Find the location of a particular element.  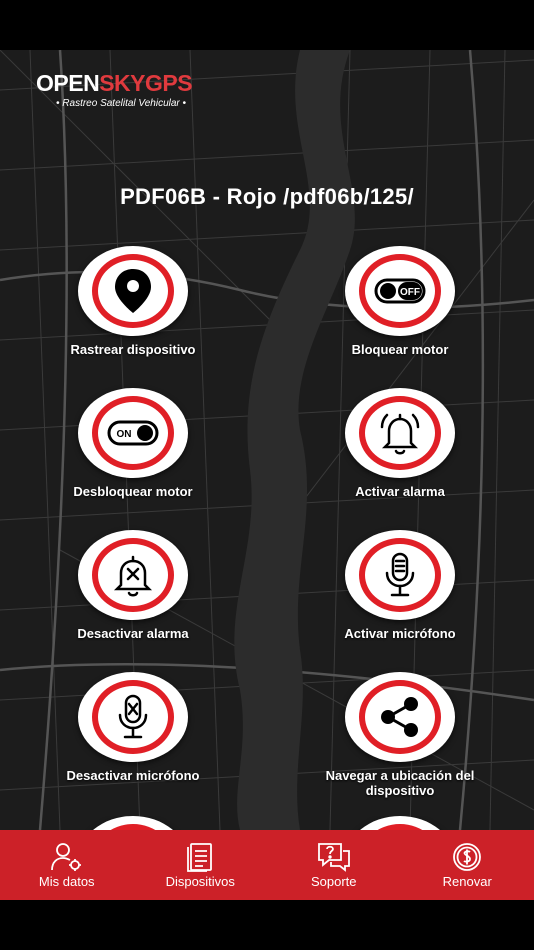

action-label: Activar micrófono is located at coordinates (400, 633).